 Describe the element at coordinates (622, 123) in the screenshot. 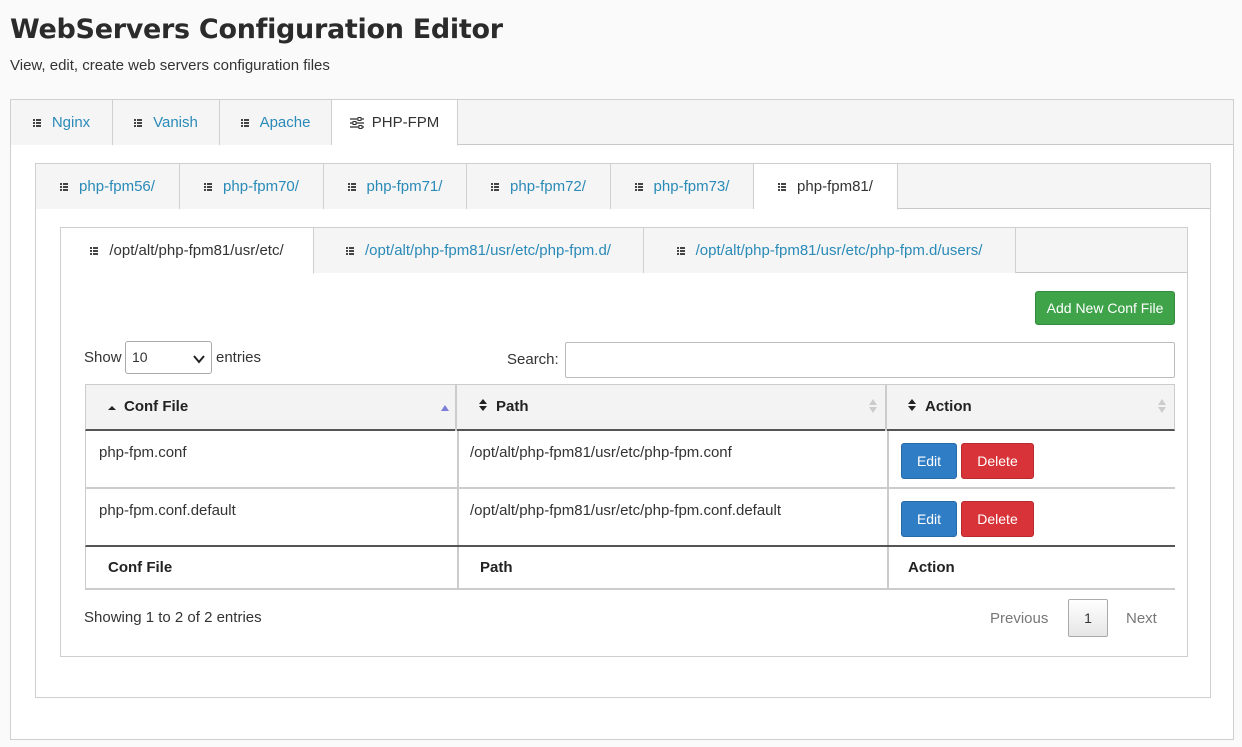

I see `server-tabbar: Nginx Vanish Apache PHP-FPM` at that location.